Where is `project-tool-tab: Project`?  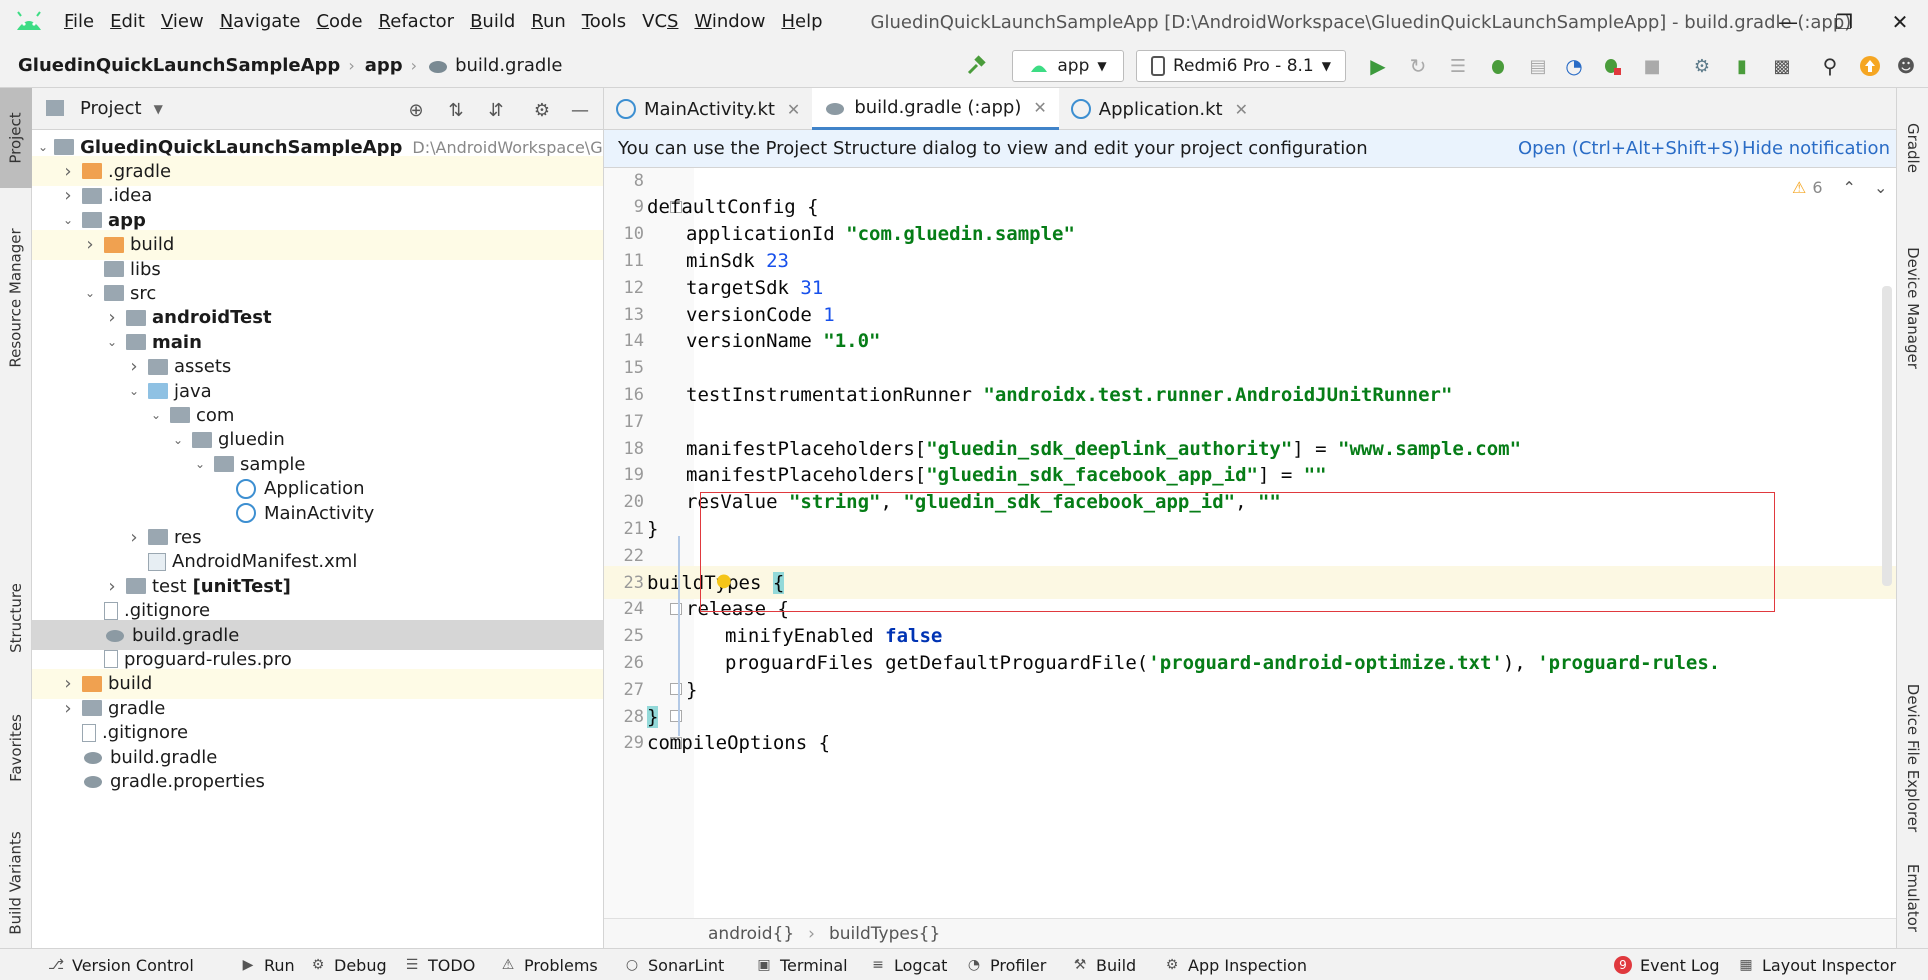
project-tool-tab: Project is located at coordinates (16, 138).